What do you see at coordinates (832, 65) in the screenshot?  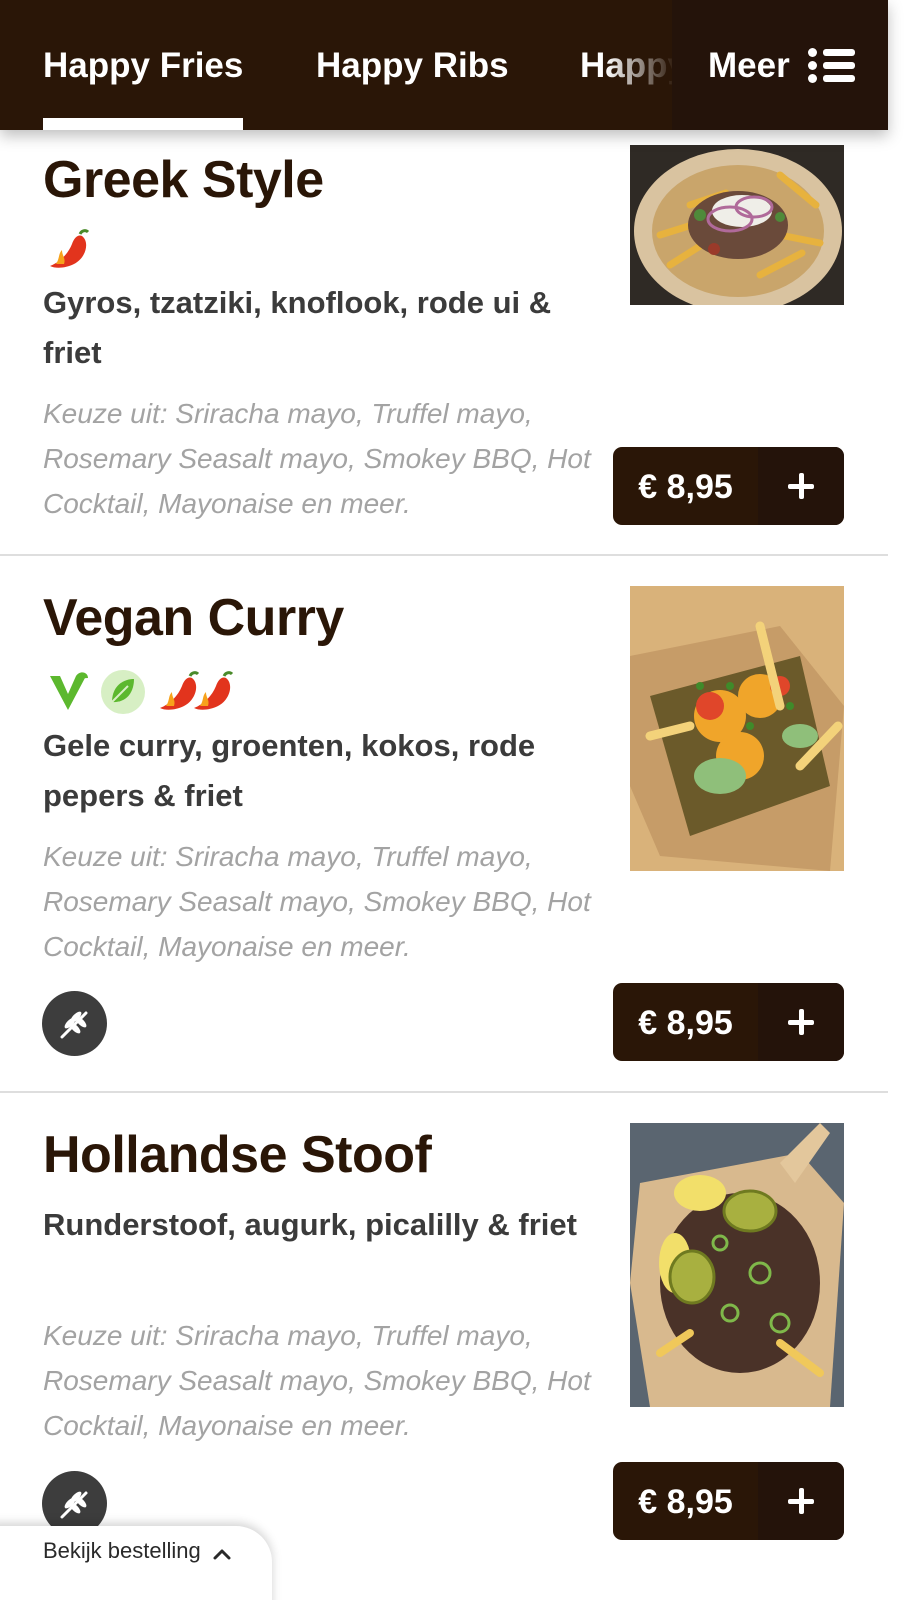 I see `list-icon` at bounding box center [832, 65].